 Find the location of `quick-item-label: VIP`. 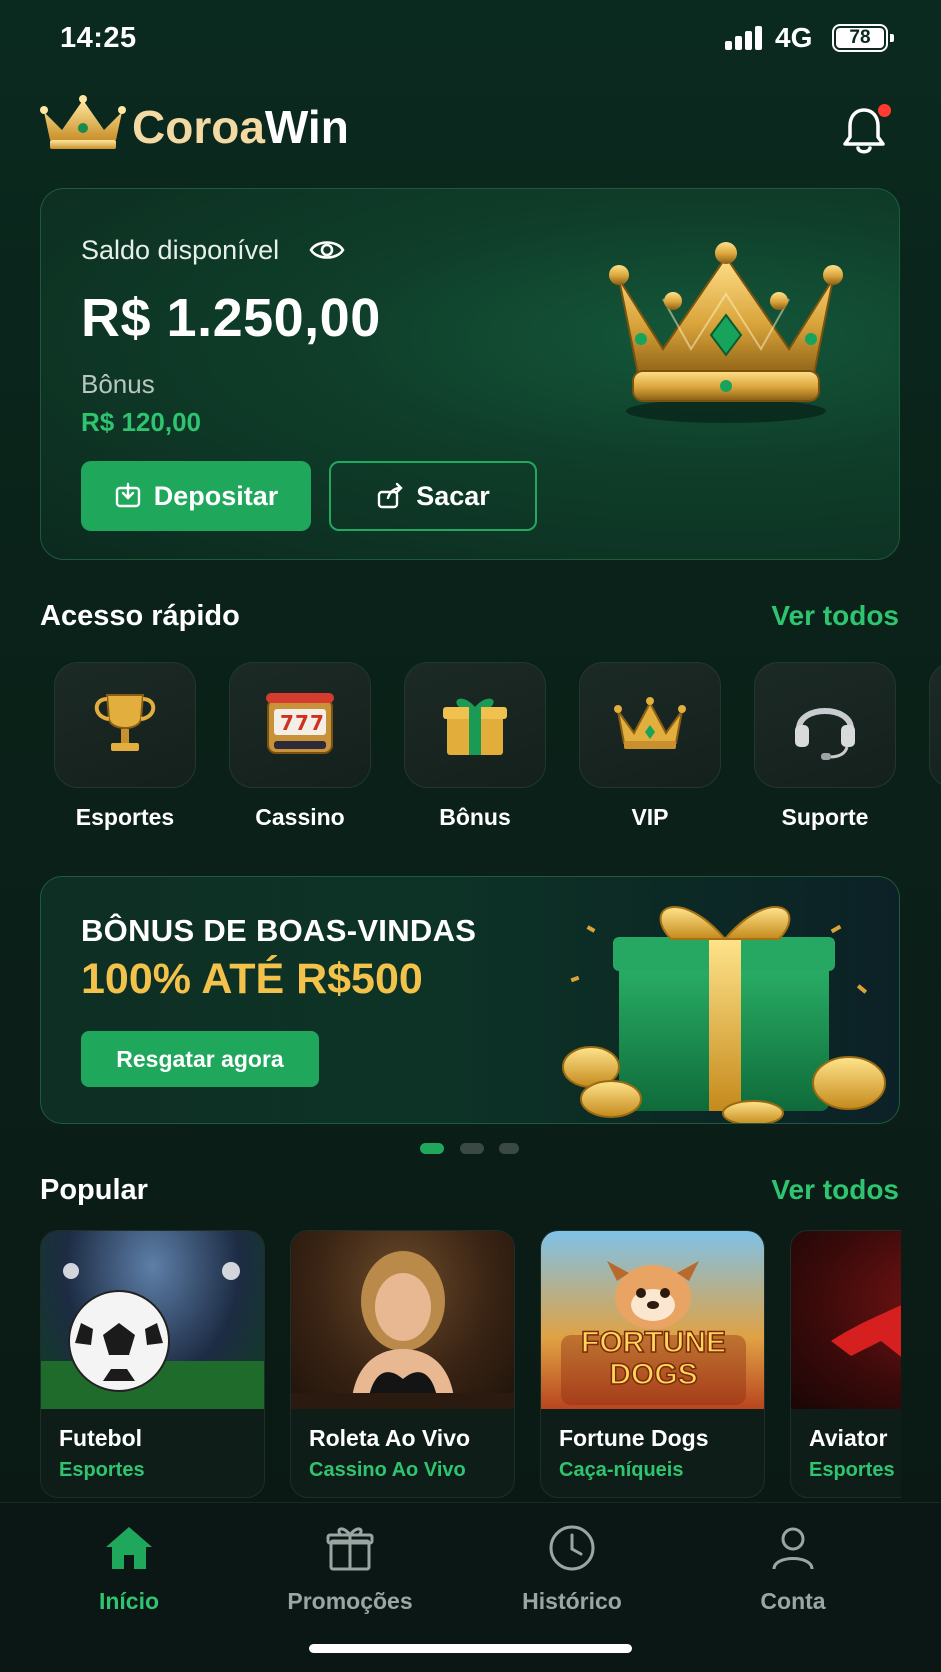

quick-item-label: VIP is located at coordinates (650, 817).